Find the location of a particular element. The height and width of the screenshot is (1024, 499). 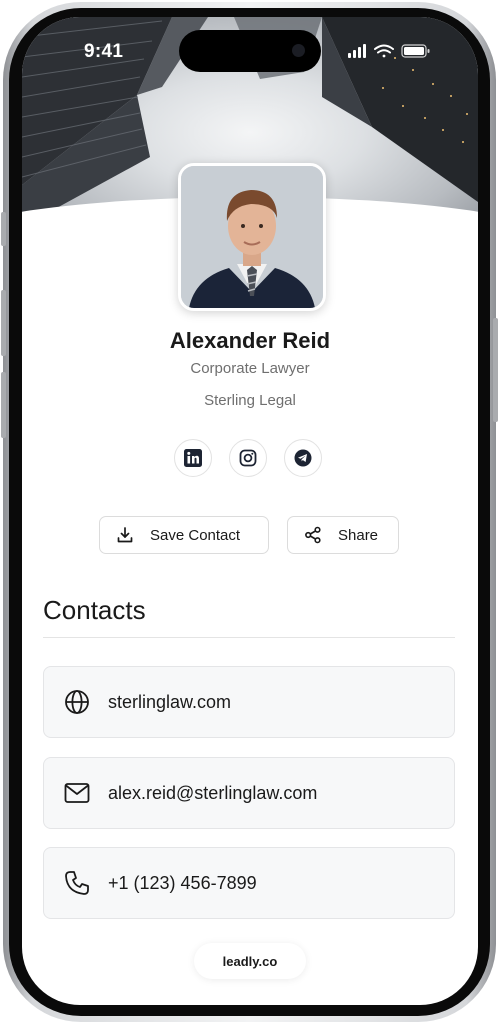

telegram-icon is located at coordinates (303, 458).